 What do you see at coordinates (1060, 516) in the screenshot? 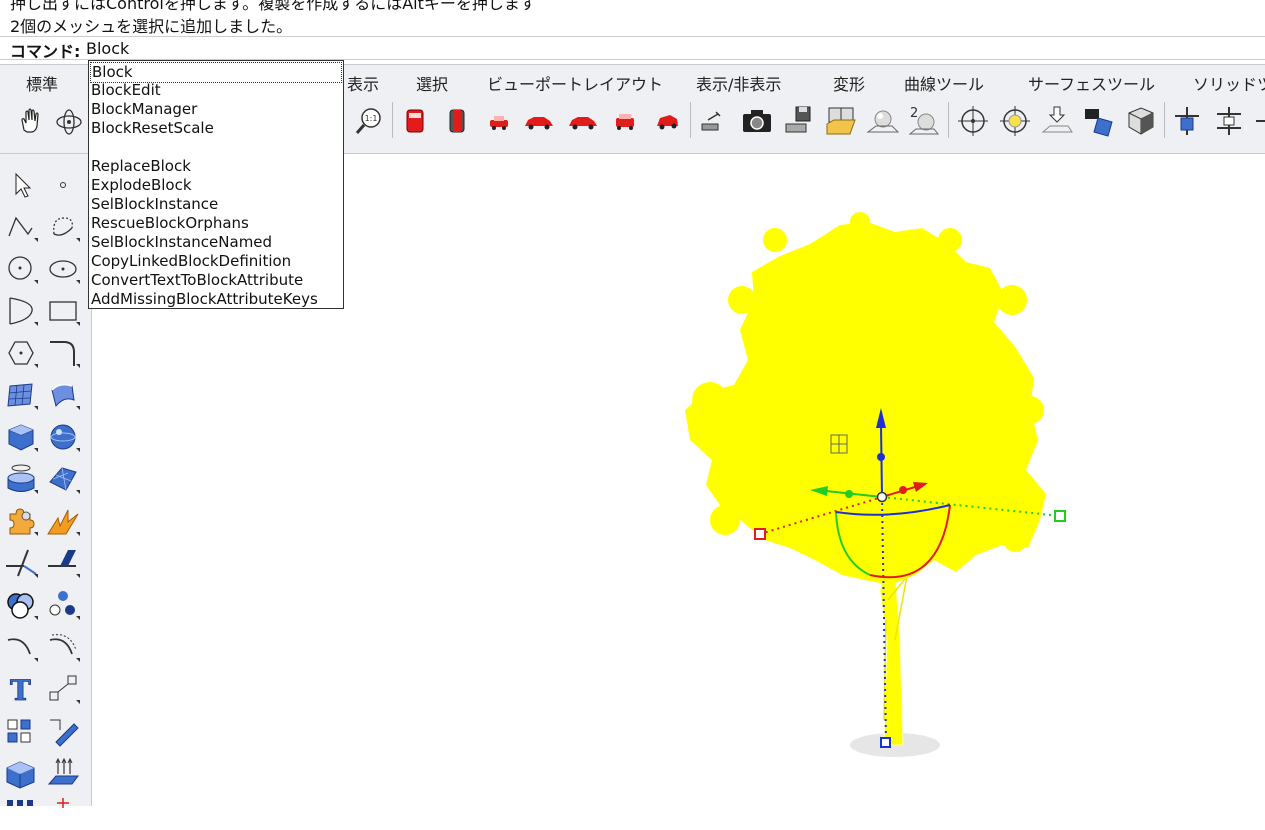
I see `y-scale-handle` at bounding box center [1060, 516].